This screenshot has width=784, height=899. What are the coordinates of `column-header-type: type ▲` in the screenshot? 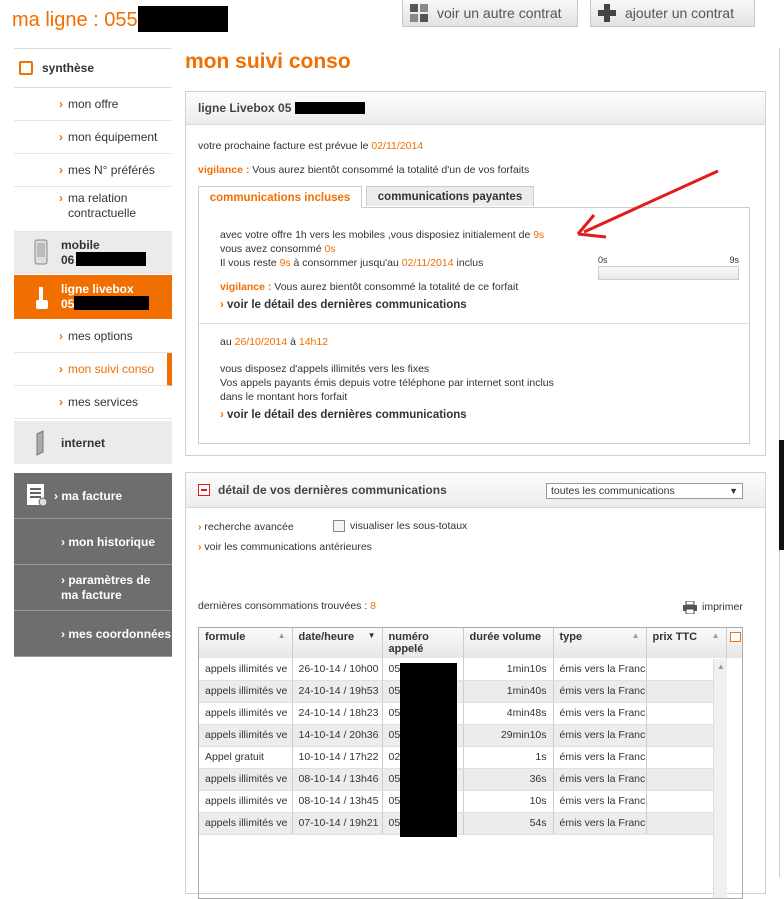 It's located at (600, 643).